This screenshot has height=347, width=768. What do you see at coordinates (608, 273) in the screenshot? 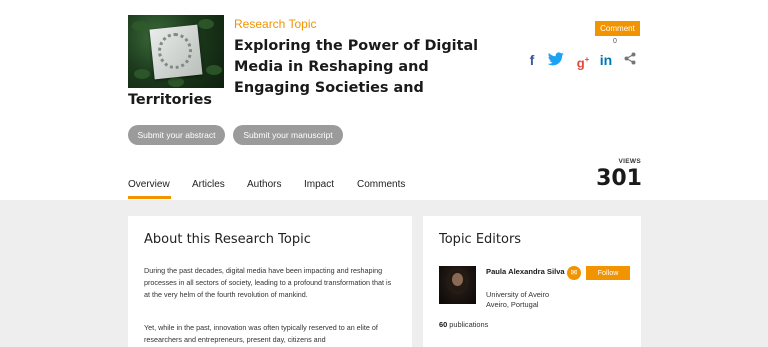
I see `follow-button: Follow` at bounding box center [608, 273].